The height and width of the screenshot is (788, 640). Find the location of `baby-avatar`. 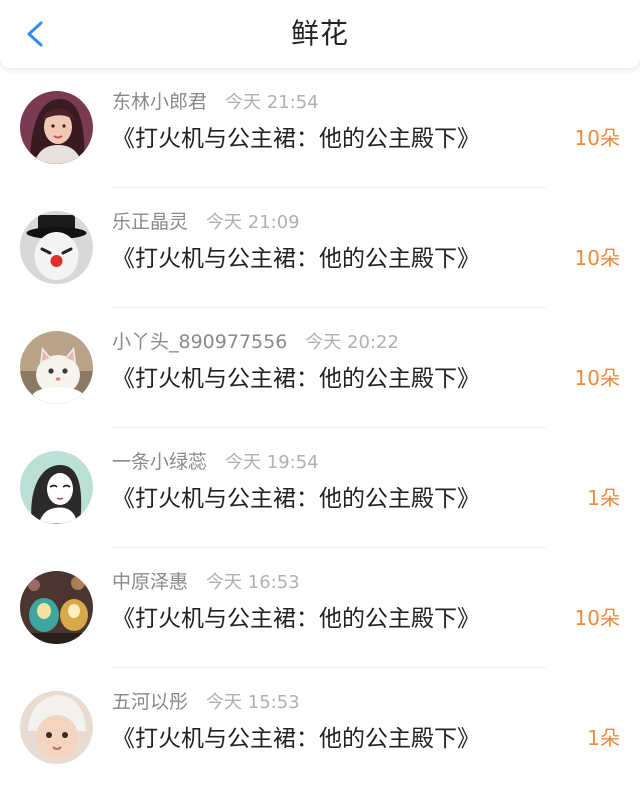

baby-avatar is located at coordinates (56, 727).